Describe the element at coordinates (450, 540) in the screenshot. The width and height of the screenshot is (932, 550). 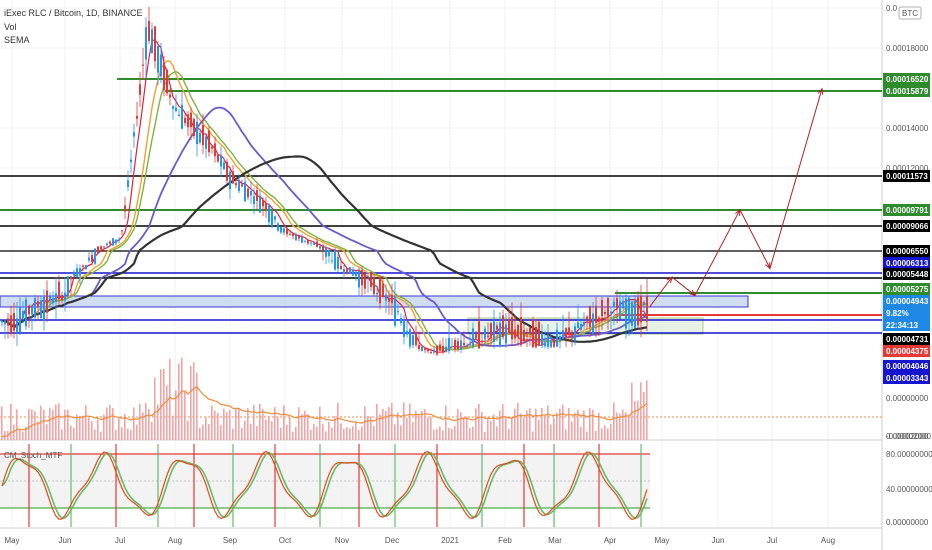
I see `time-label-8: 2021` at that location.